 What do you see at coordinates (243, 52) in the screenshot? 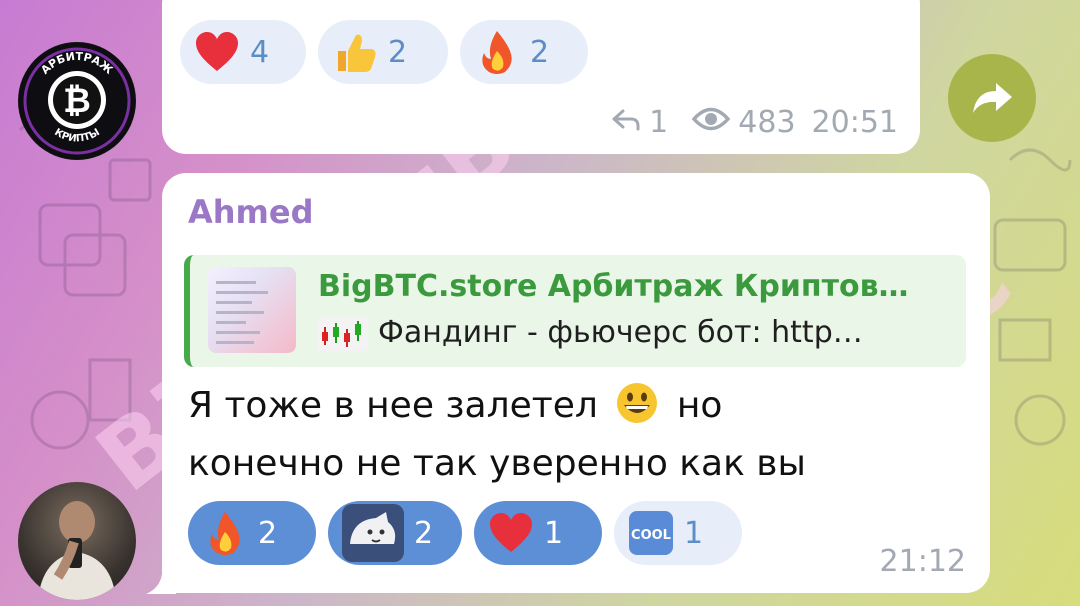
I see `reaction-heart: 4` at bounding box center [243, 52].